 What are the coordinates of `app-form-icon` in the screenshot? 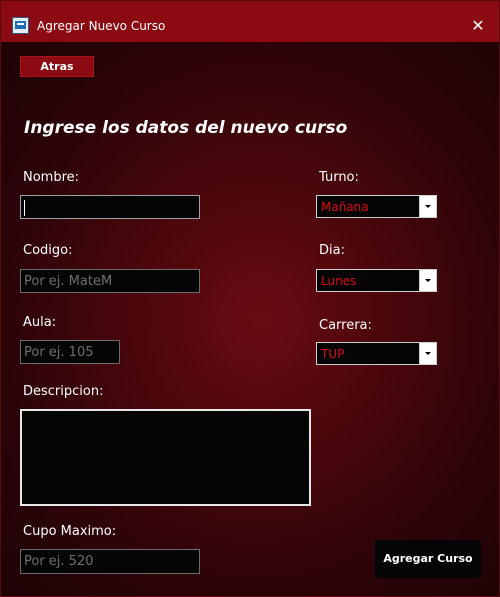 It's located at (20, 25).